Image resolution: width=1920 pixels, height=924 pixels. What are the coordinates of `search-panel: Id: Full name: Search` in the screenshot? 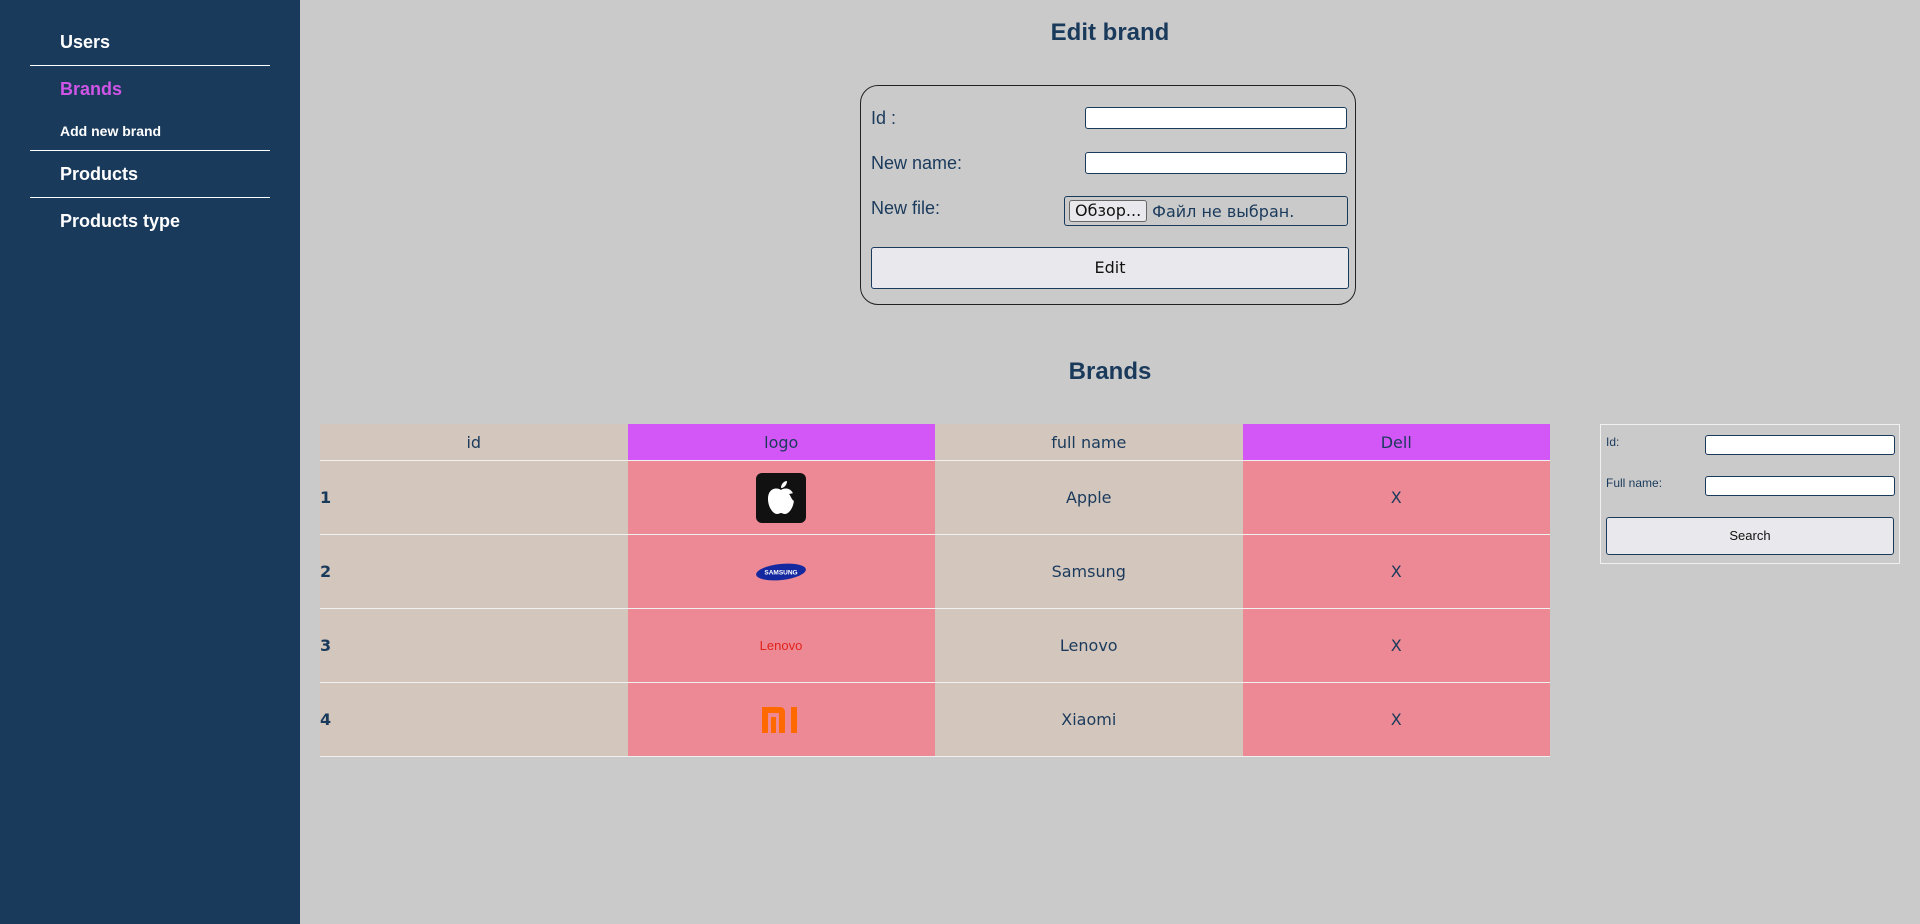 It's located at (1750, 494).